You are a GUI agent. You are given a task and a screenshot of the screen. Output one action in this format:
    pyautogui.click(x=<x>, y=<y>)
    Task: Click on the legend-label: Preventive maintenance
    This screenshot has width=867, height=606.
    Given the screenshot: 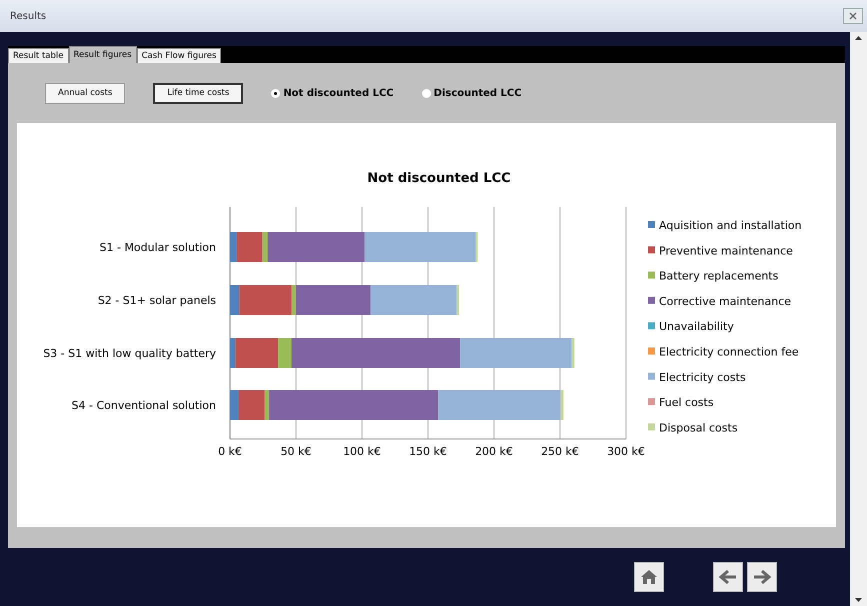 What is the action you would take?
    pyautogui.click(x=726, y=251)
    